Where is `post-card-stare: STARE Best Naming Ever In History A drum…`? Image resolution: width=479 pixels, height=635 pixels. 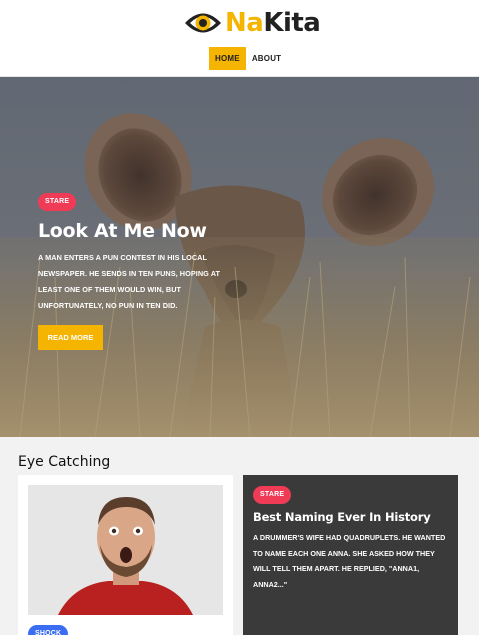
post-card-stare: STARE Best Naming Ever In History A drum… is located at coordinates (350, 555).